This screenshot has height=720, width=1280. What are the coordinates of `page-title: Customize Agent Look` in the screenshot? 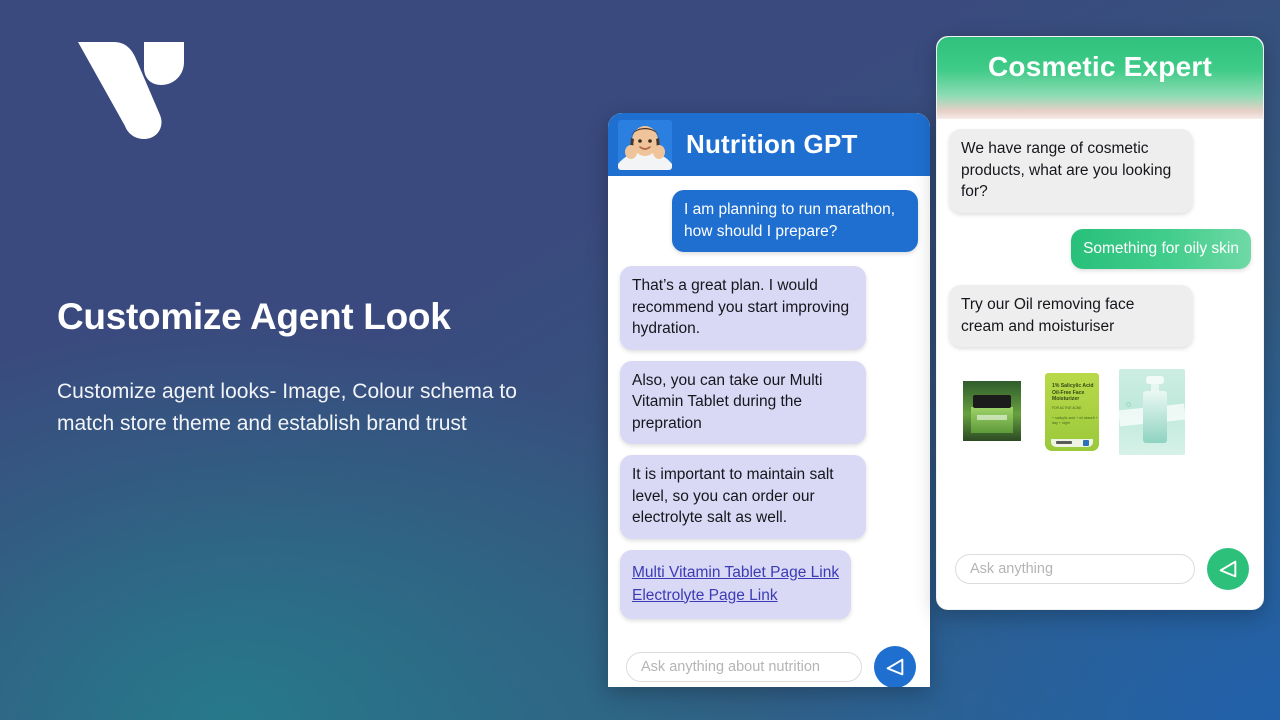 It's located at (254, 316).